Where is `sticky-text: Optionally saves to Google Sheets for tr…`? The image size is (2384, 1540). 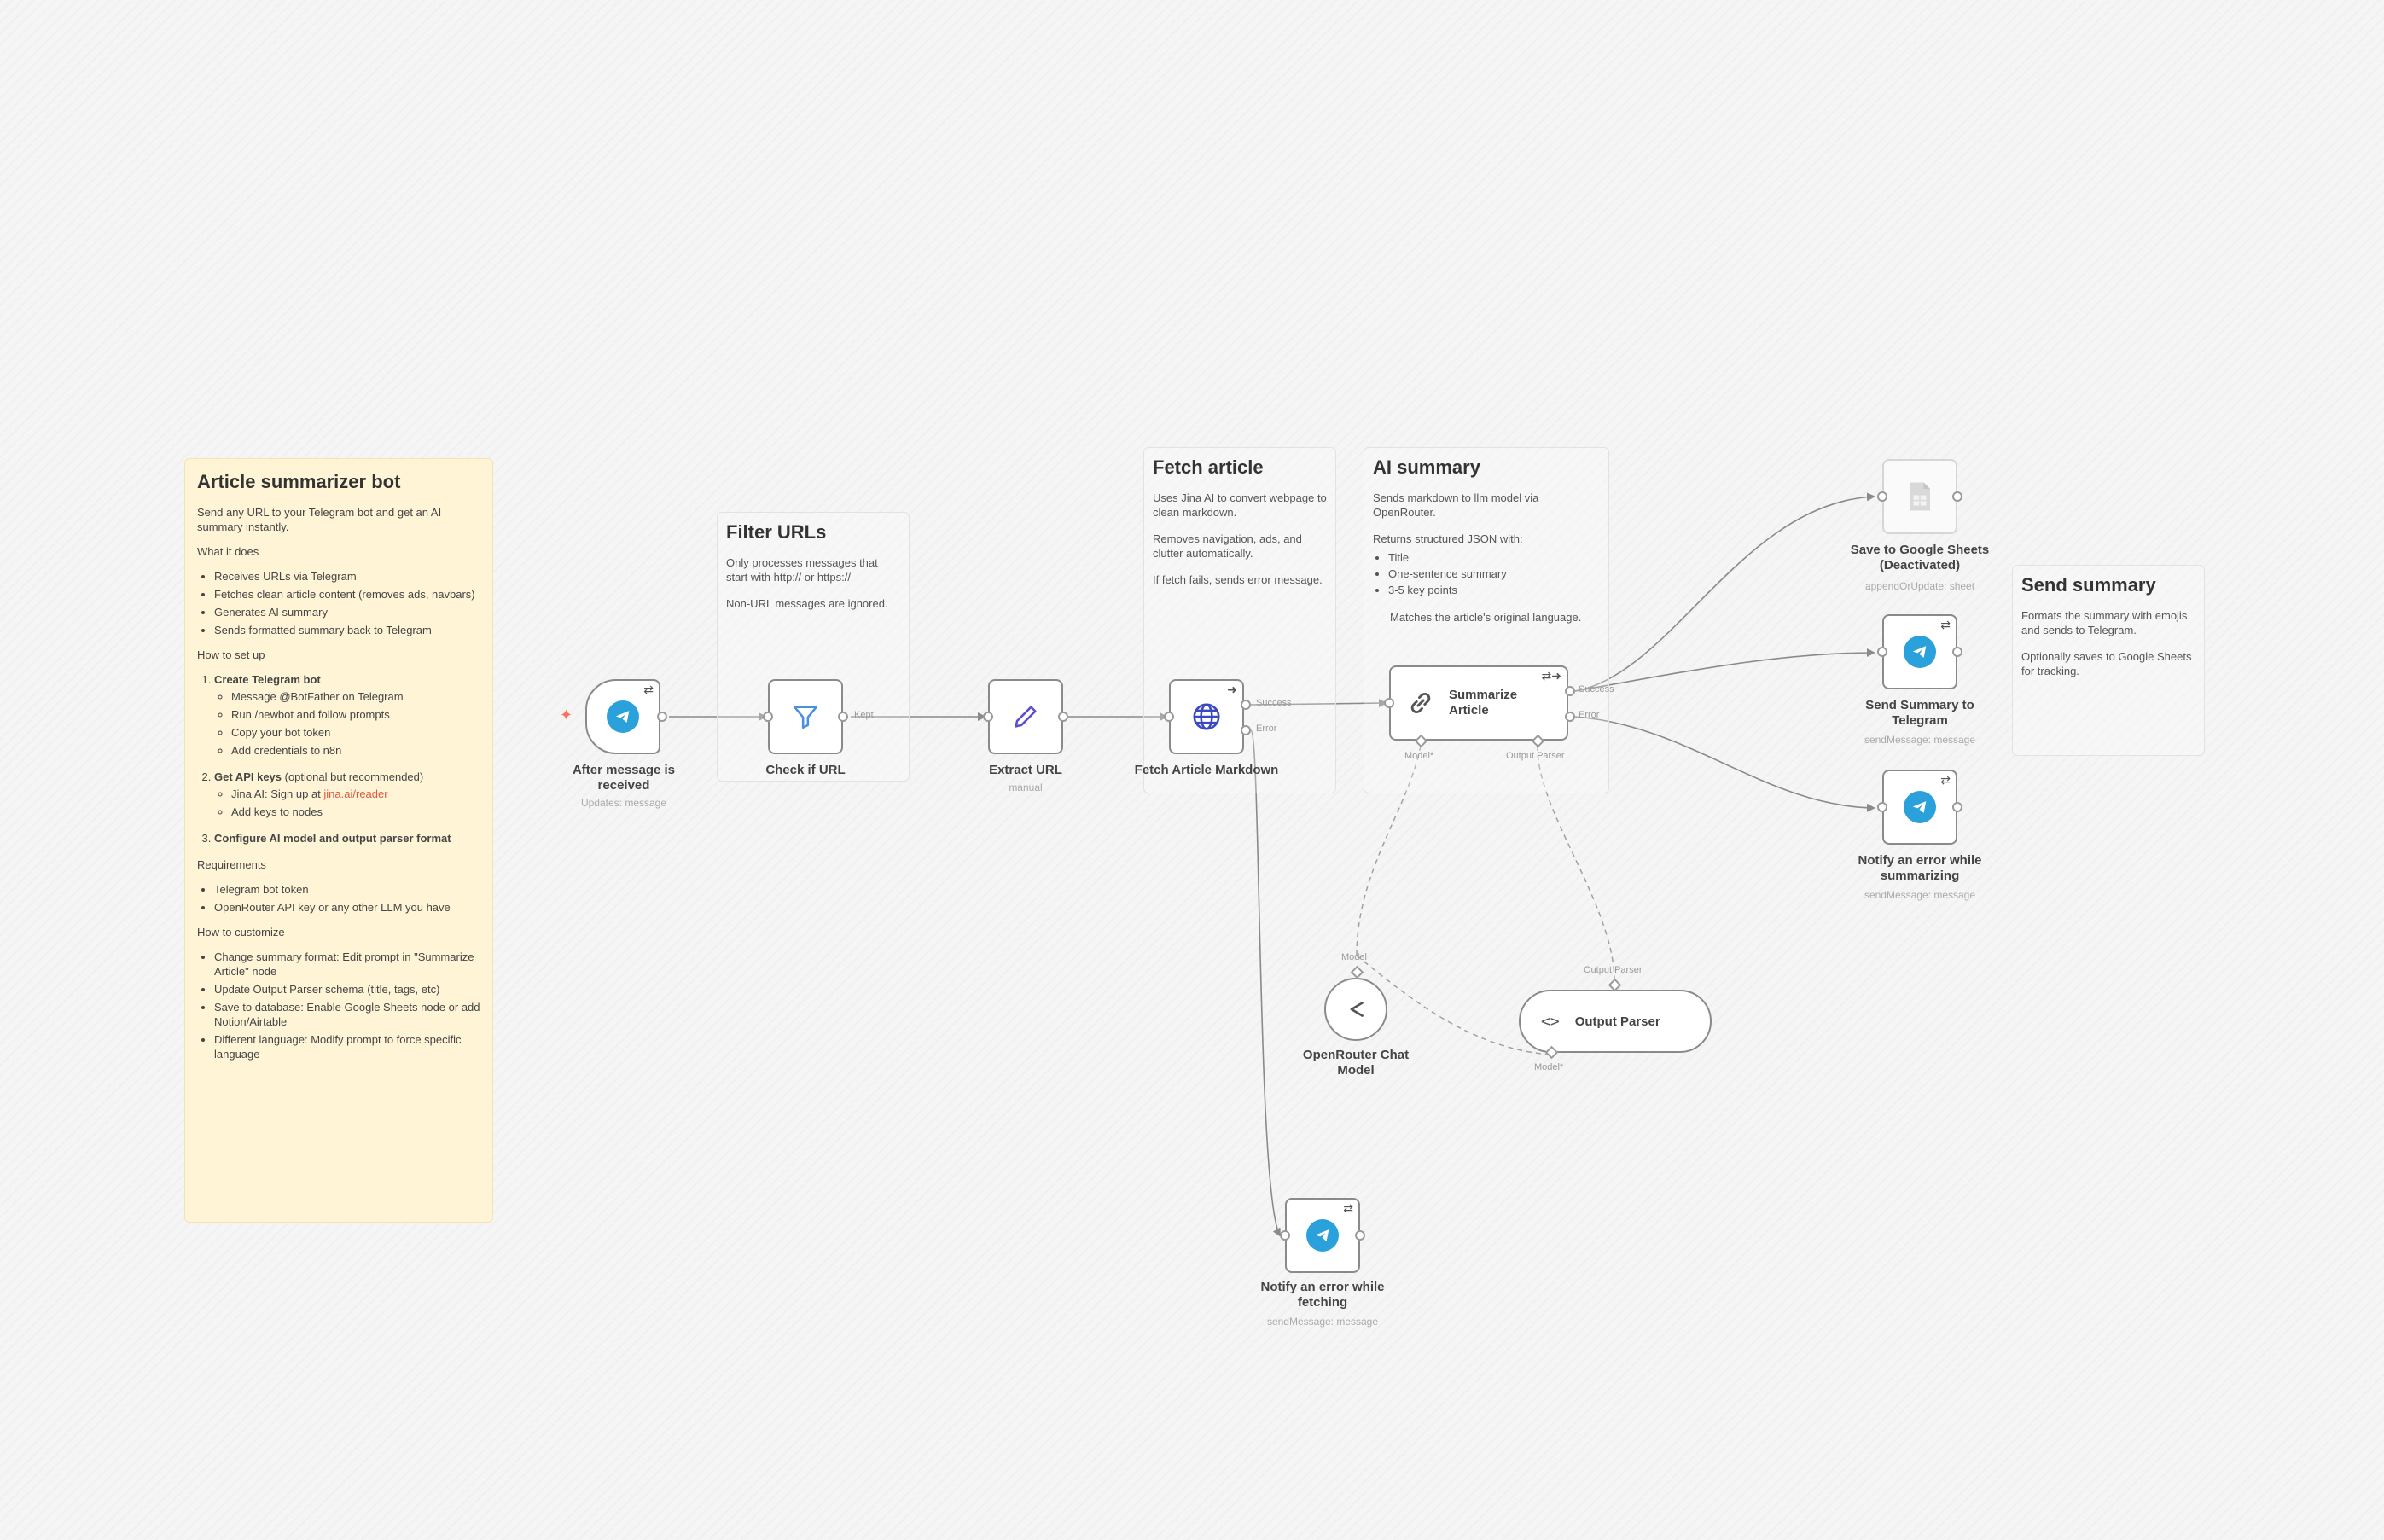 sticky-text: Optionally saves to Google Sheets for tr… is located at coordinates (2106, 663).